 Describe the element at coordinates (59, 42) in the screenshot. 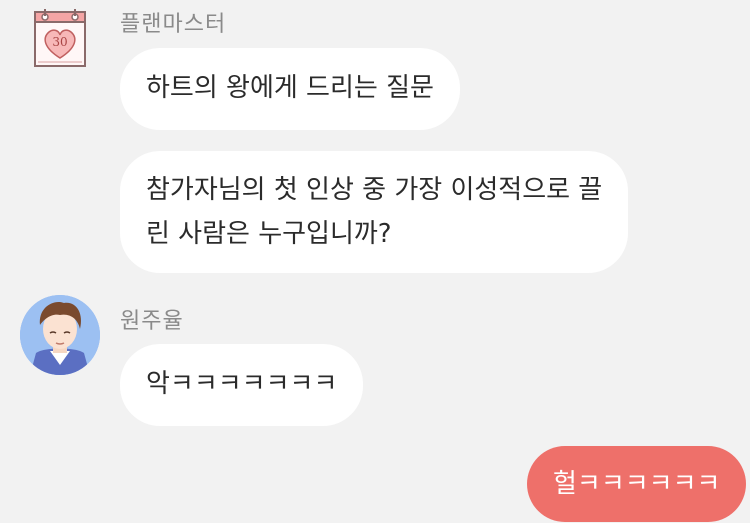

I see `svg-text: 30` at that location.